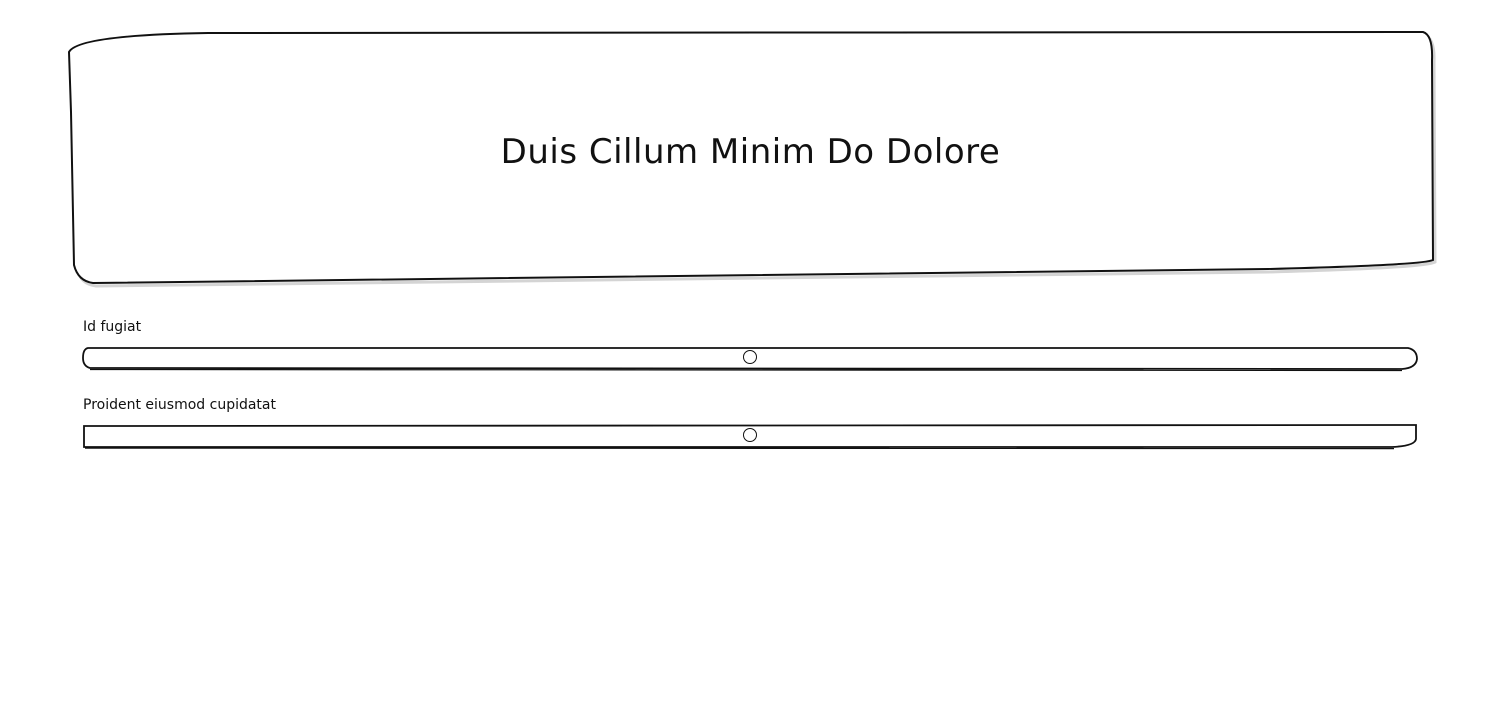 The height and width of the screenshot is (720, 1500). I want to click on slider-group-id-fugiat: Id fugiat, so click(750, 344).